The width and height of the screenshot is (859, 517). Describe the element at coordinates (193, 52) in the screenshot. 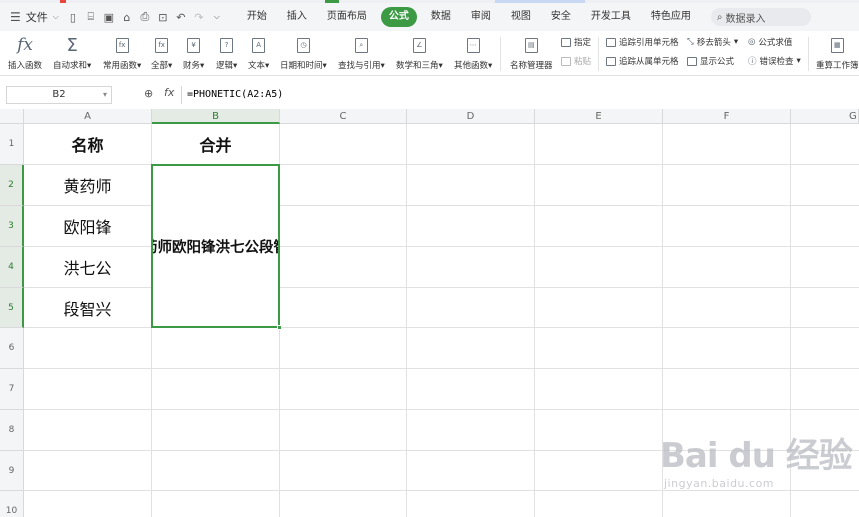

I see `financial-button: ¥ 财务▾` at that location.